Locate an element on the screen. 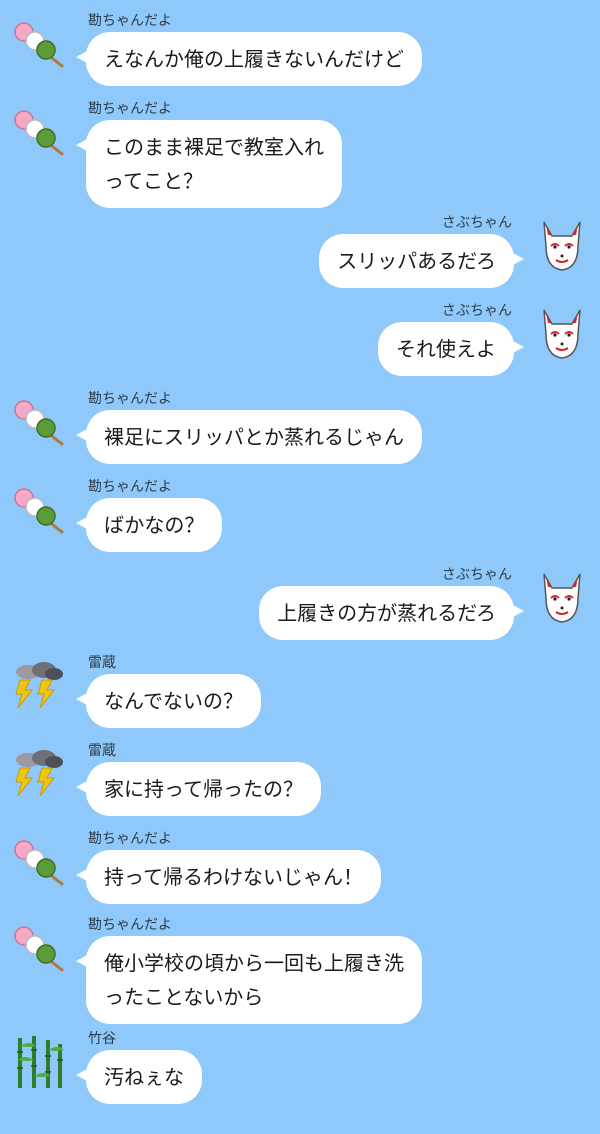 This screenshot has height=1134, width=600. message-bubble: えなんか俺の上履きないんだけど is located at coordinates (249, 59).